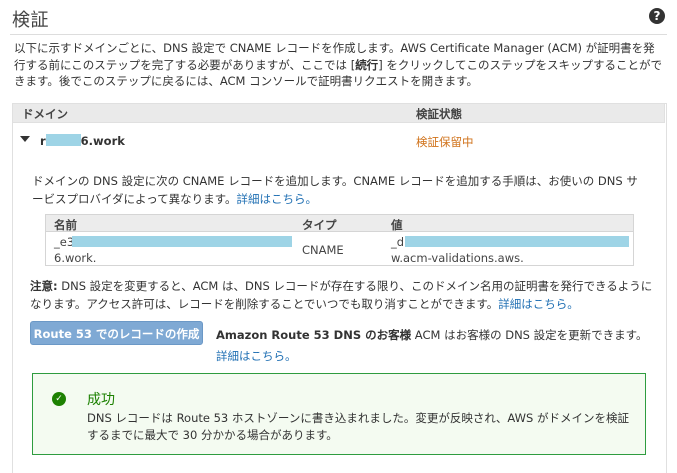 This screenshot has width=677, height=473. I want to click on record-type: CNAME, so click(323, 250).